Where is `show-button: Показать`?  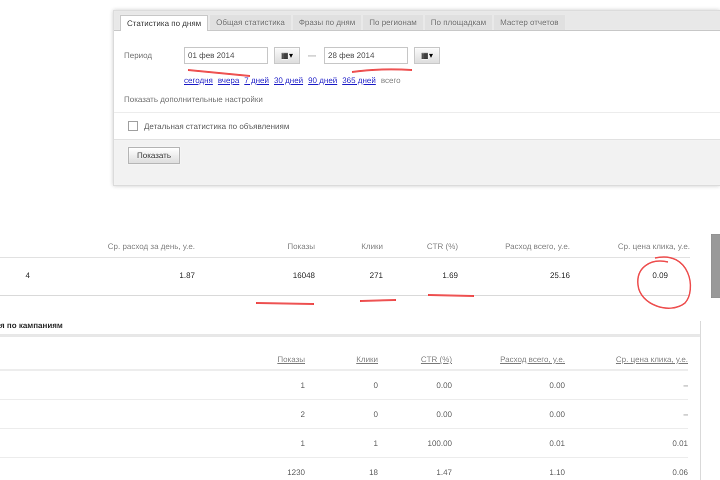
show-button: Показать is located at coordinates (154, 155).